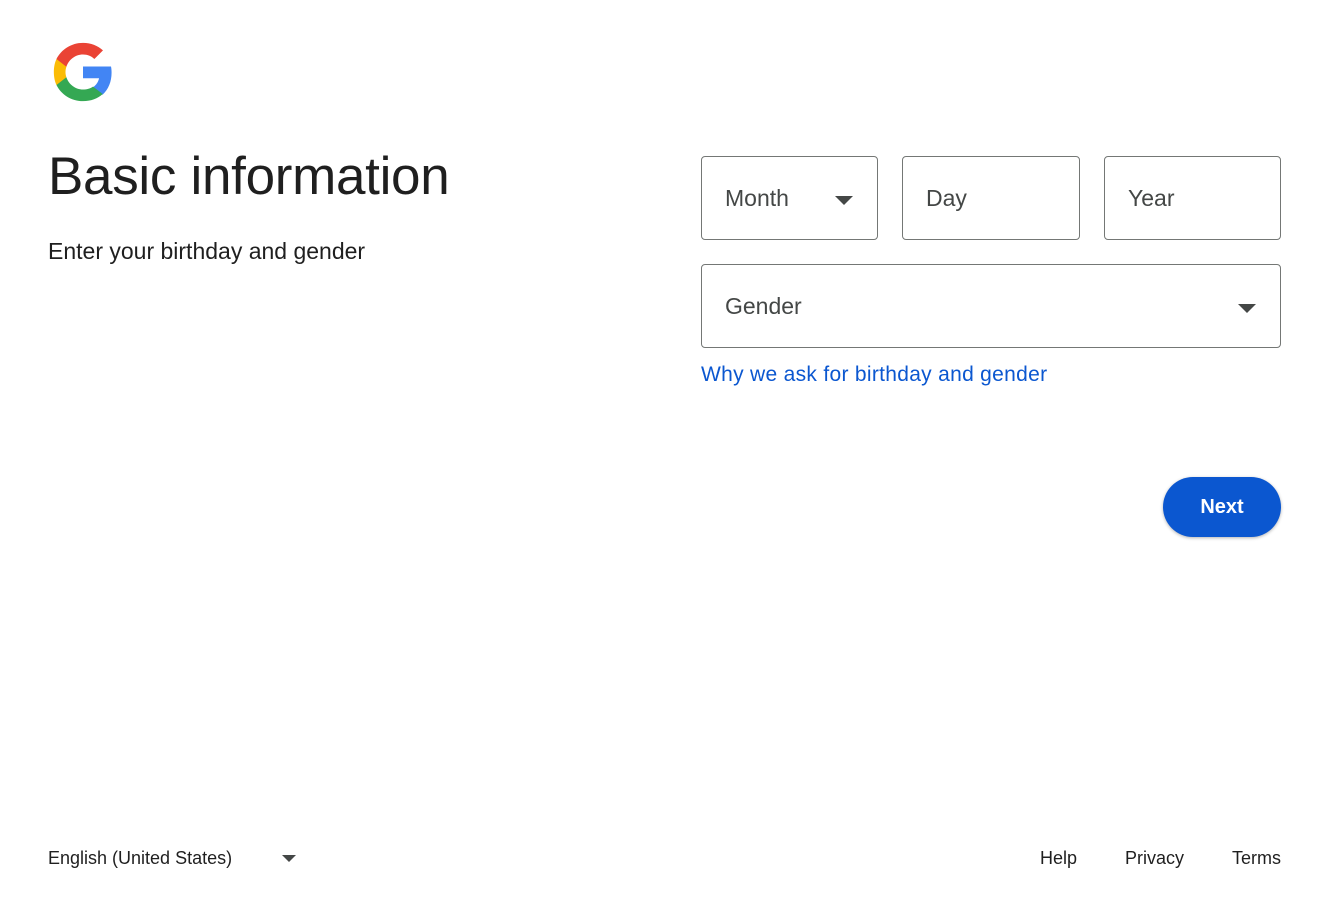 The width and height of the screenshot is (1329, 909). What do you see at coordinates (763, 305) in the screenshot?
I see `gender-select-label: Gender` at bounding box center [763, 305].